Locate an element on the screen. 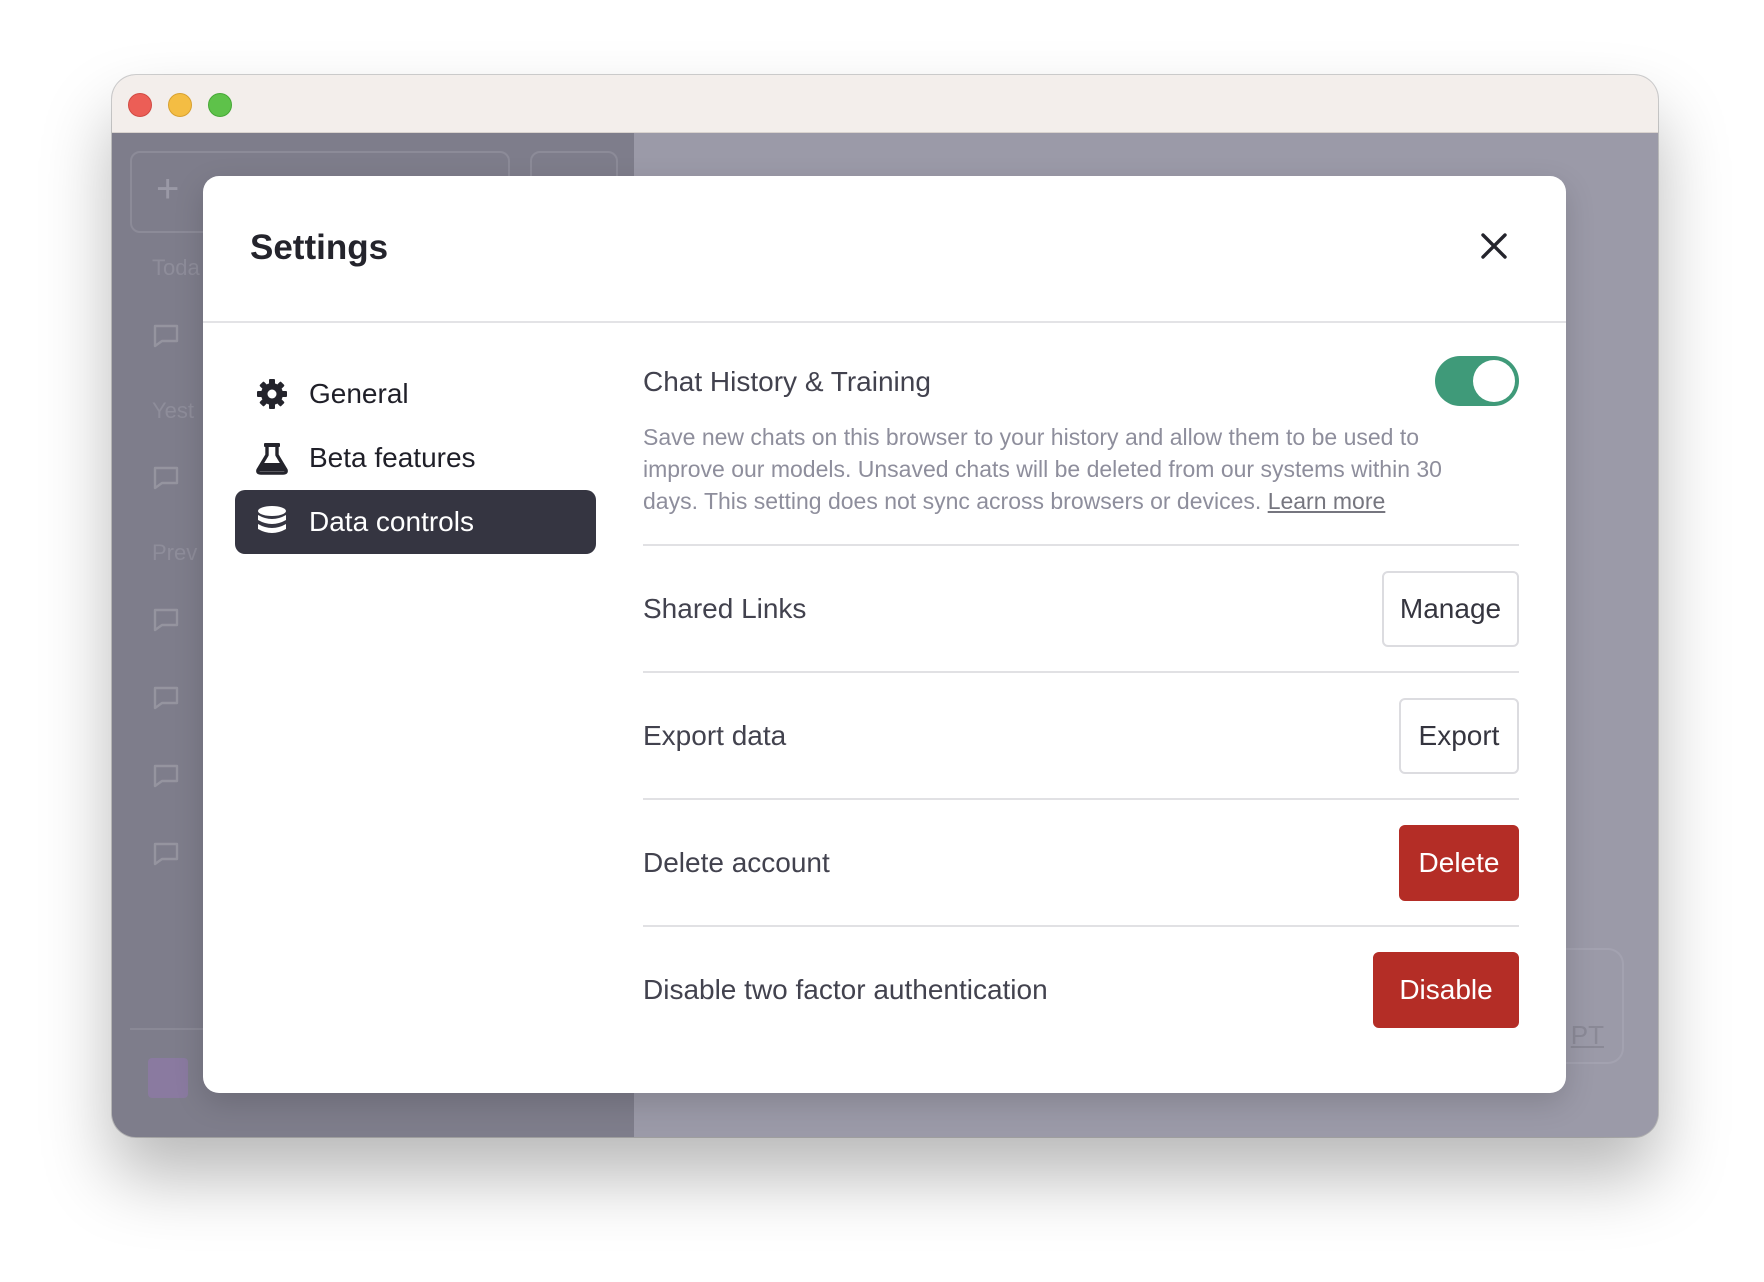  manage-button: Manage is located at coordinates (1450, 608).